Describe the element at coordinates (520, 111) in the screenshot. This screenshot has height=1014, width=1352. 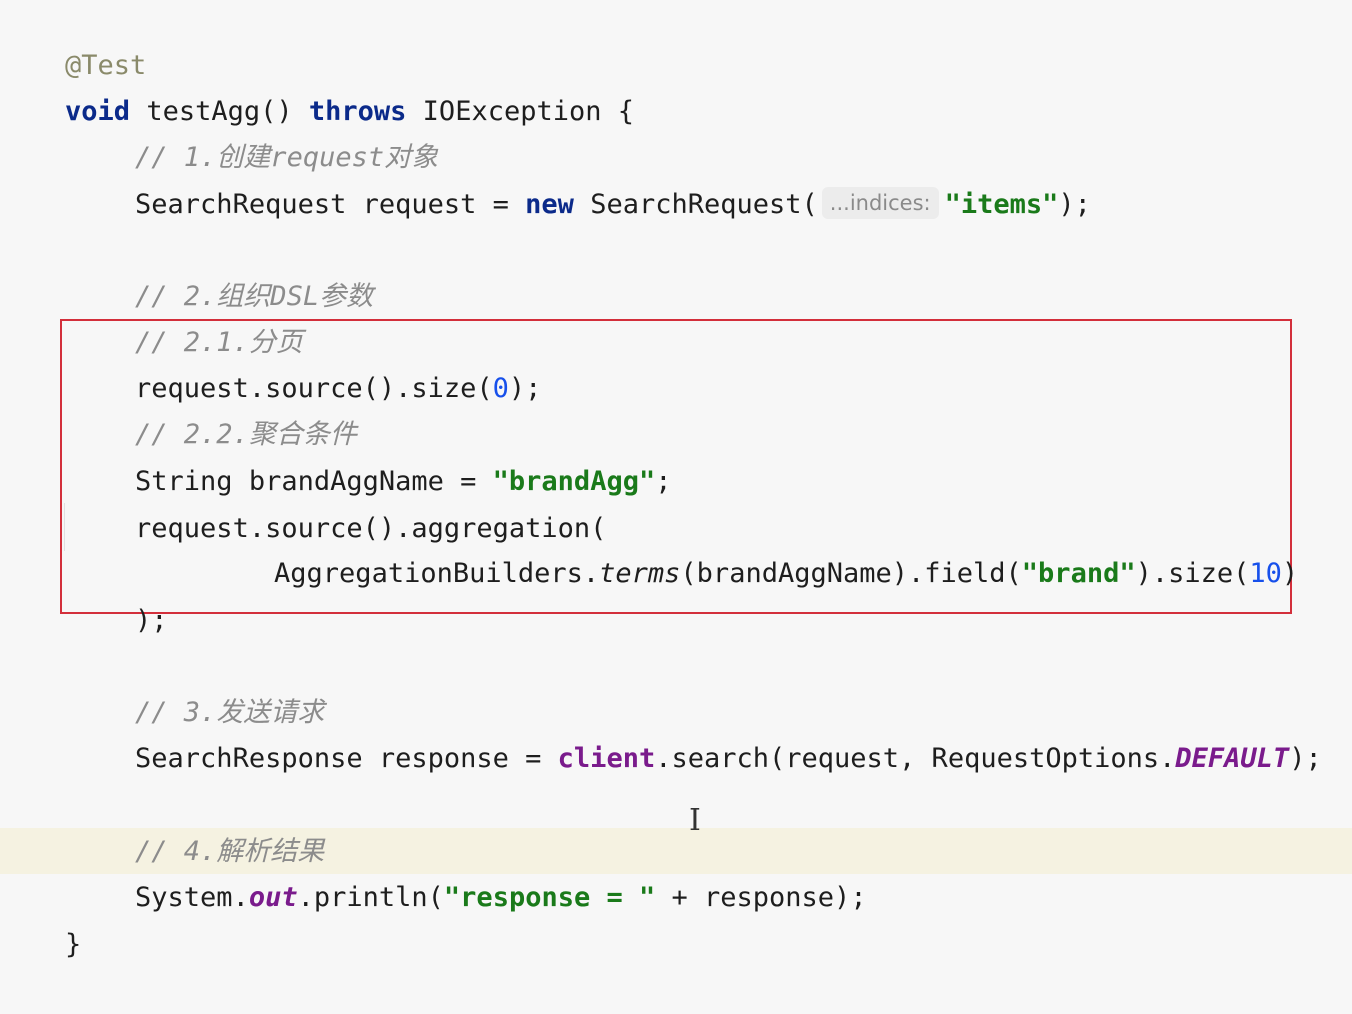
I see `method-signature-rest: IOException {` at that location.